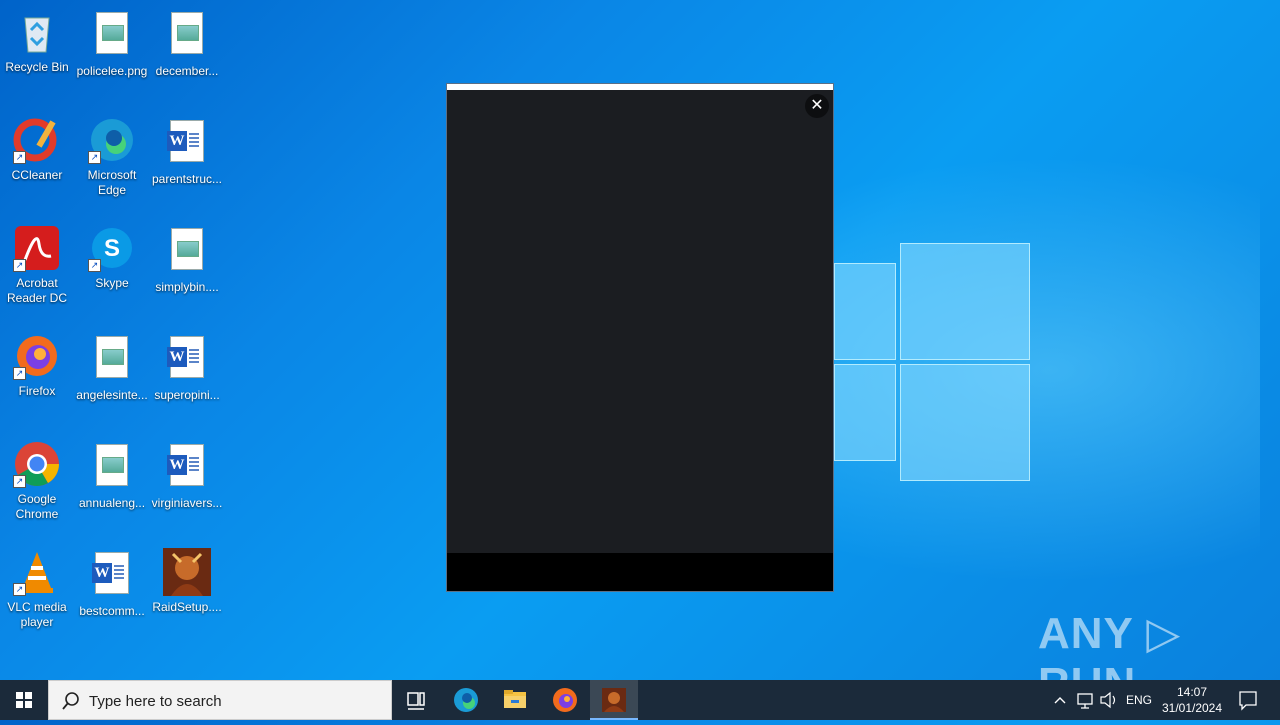  Describe the element at coordinates (1139, 700) in the screenshot. I see `language-indicator: ENG` at that location.